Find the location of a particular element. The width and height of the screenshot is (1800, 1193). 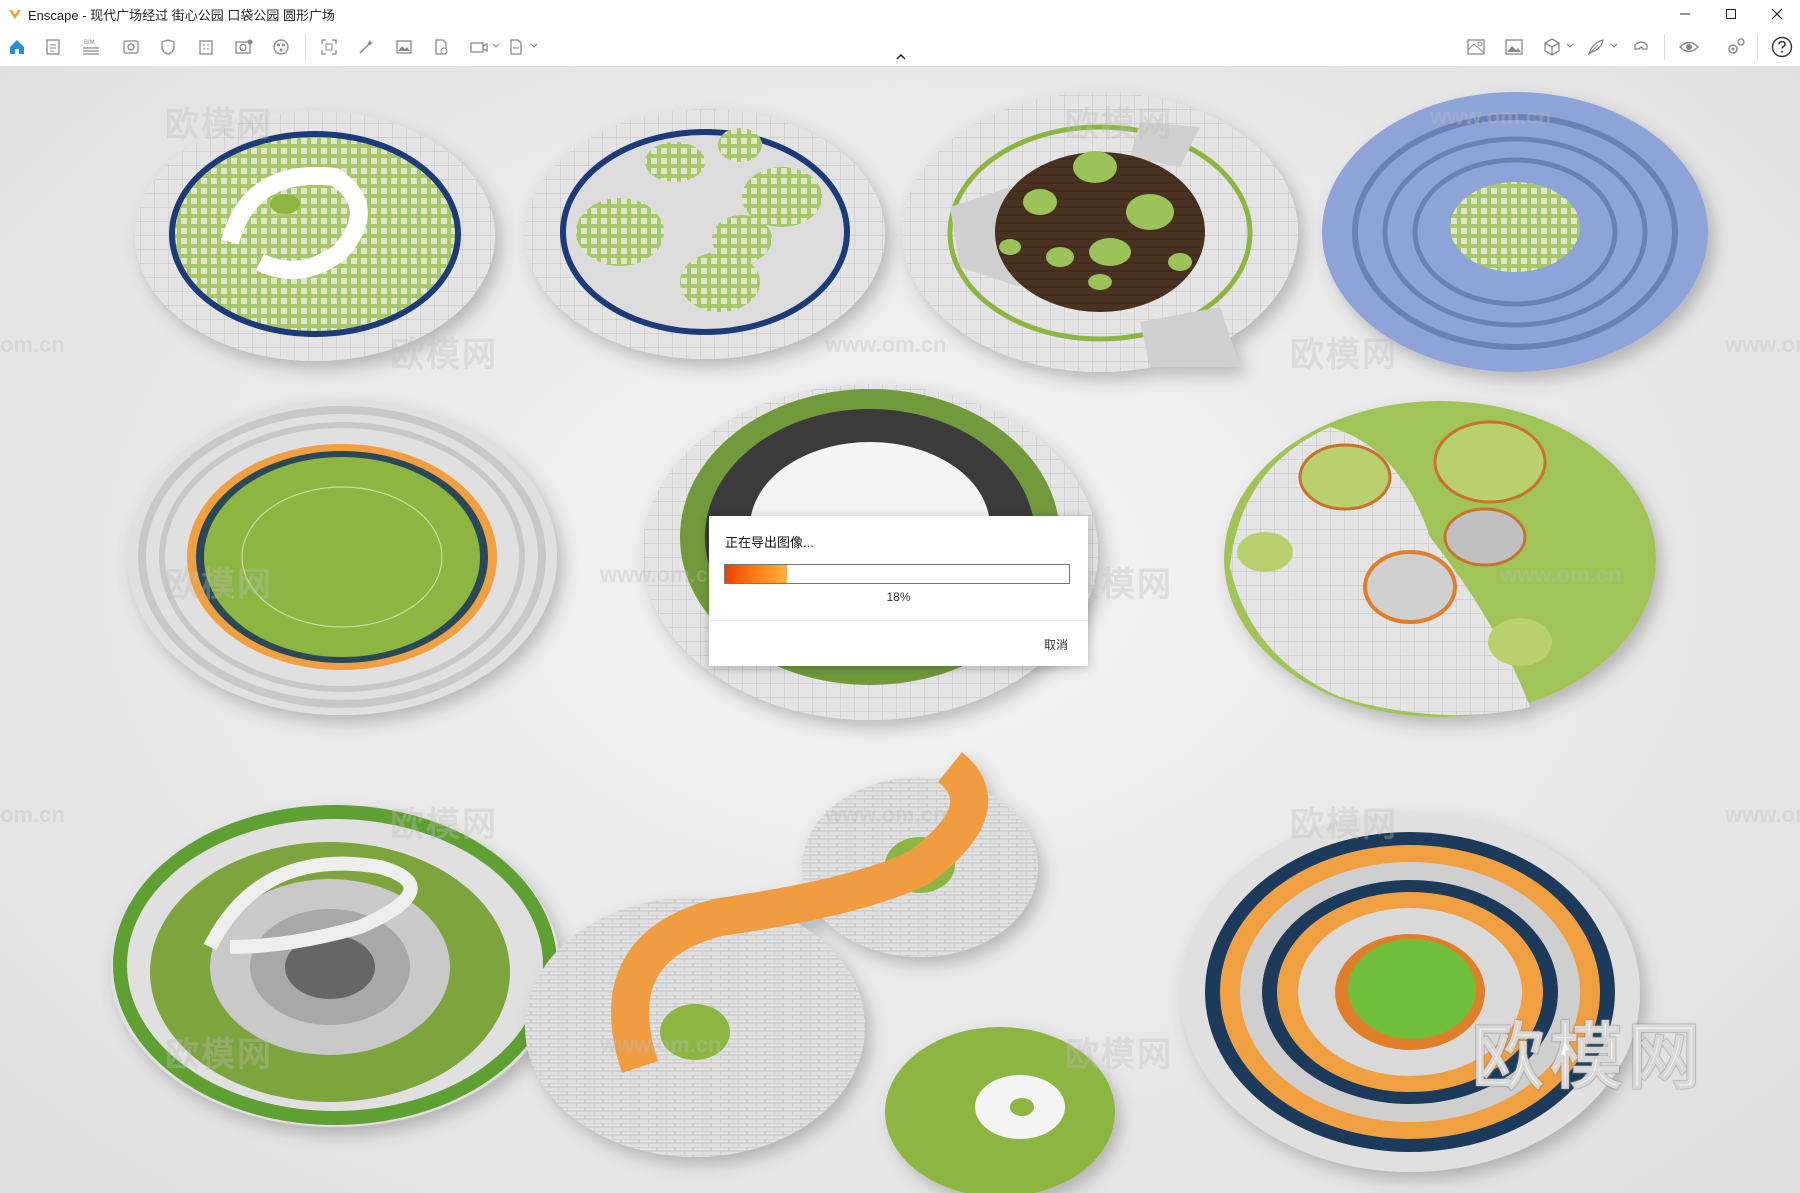

close-icon is located at coordinates (1777, 14).